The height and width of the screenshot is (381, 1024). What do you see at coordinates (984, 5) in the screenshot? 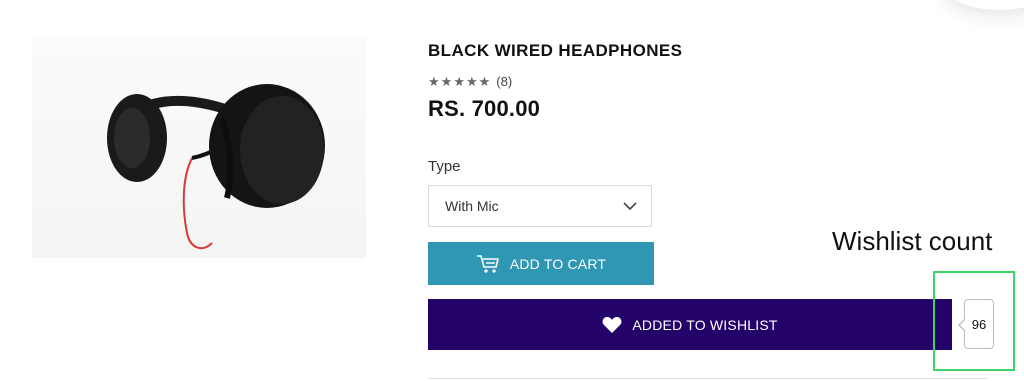
I see `corner-shadow-decoration` at bounding box center [984, 5].